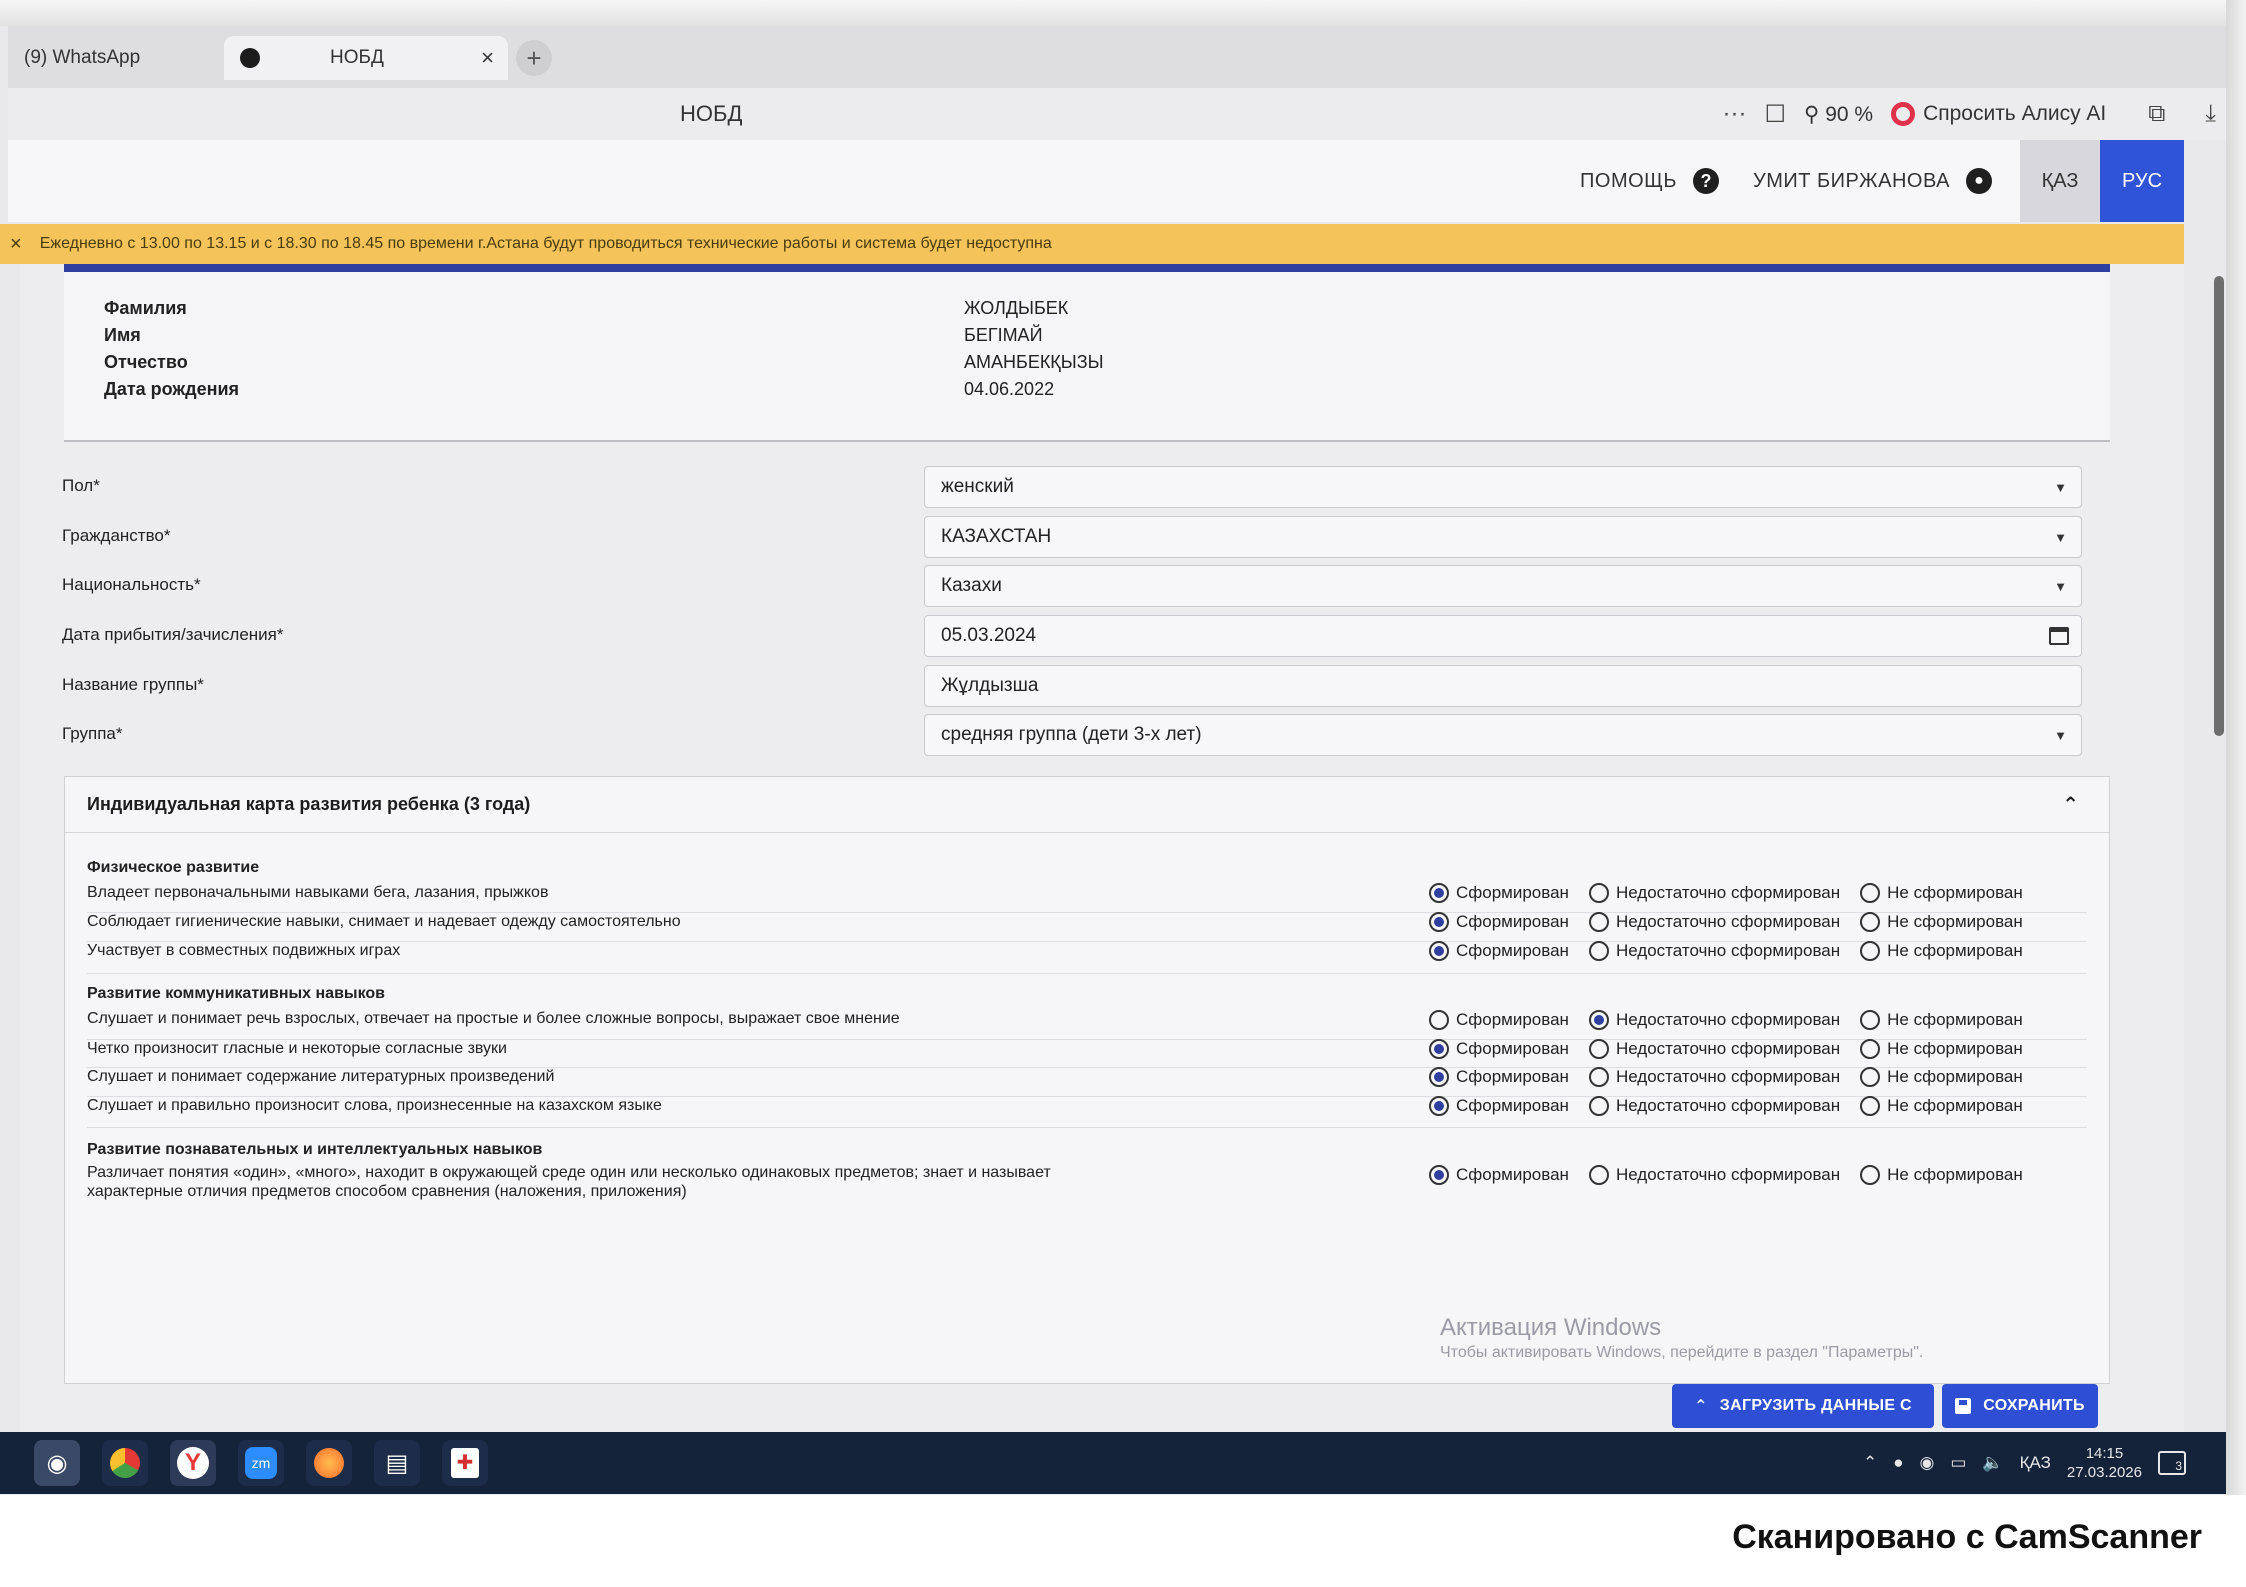 The width and height of the screenshot is (2246, 1587). Describe the element at coordinates (124, 58) in the screenshot. I see `tab-whatsapp: (9) WhatsApp` at that location.